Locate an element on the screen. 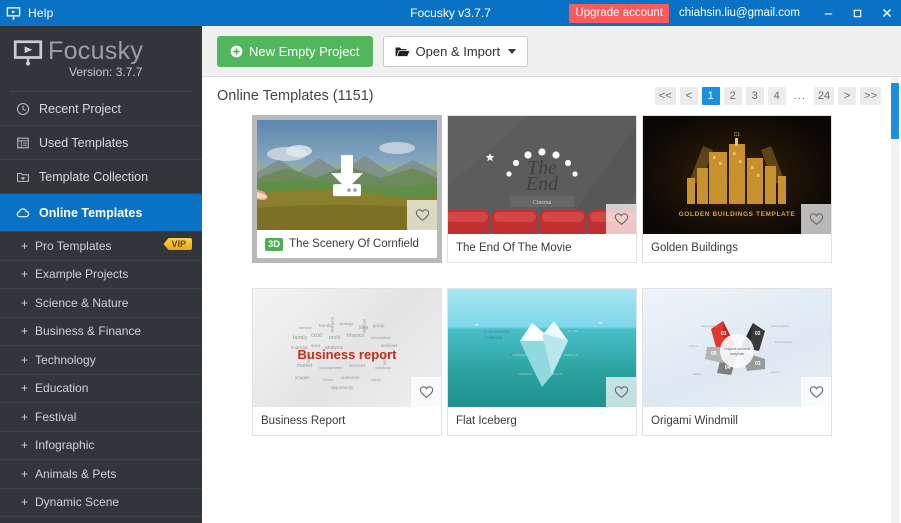  svg-text: customer is located at coordinates (350, 377).